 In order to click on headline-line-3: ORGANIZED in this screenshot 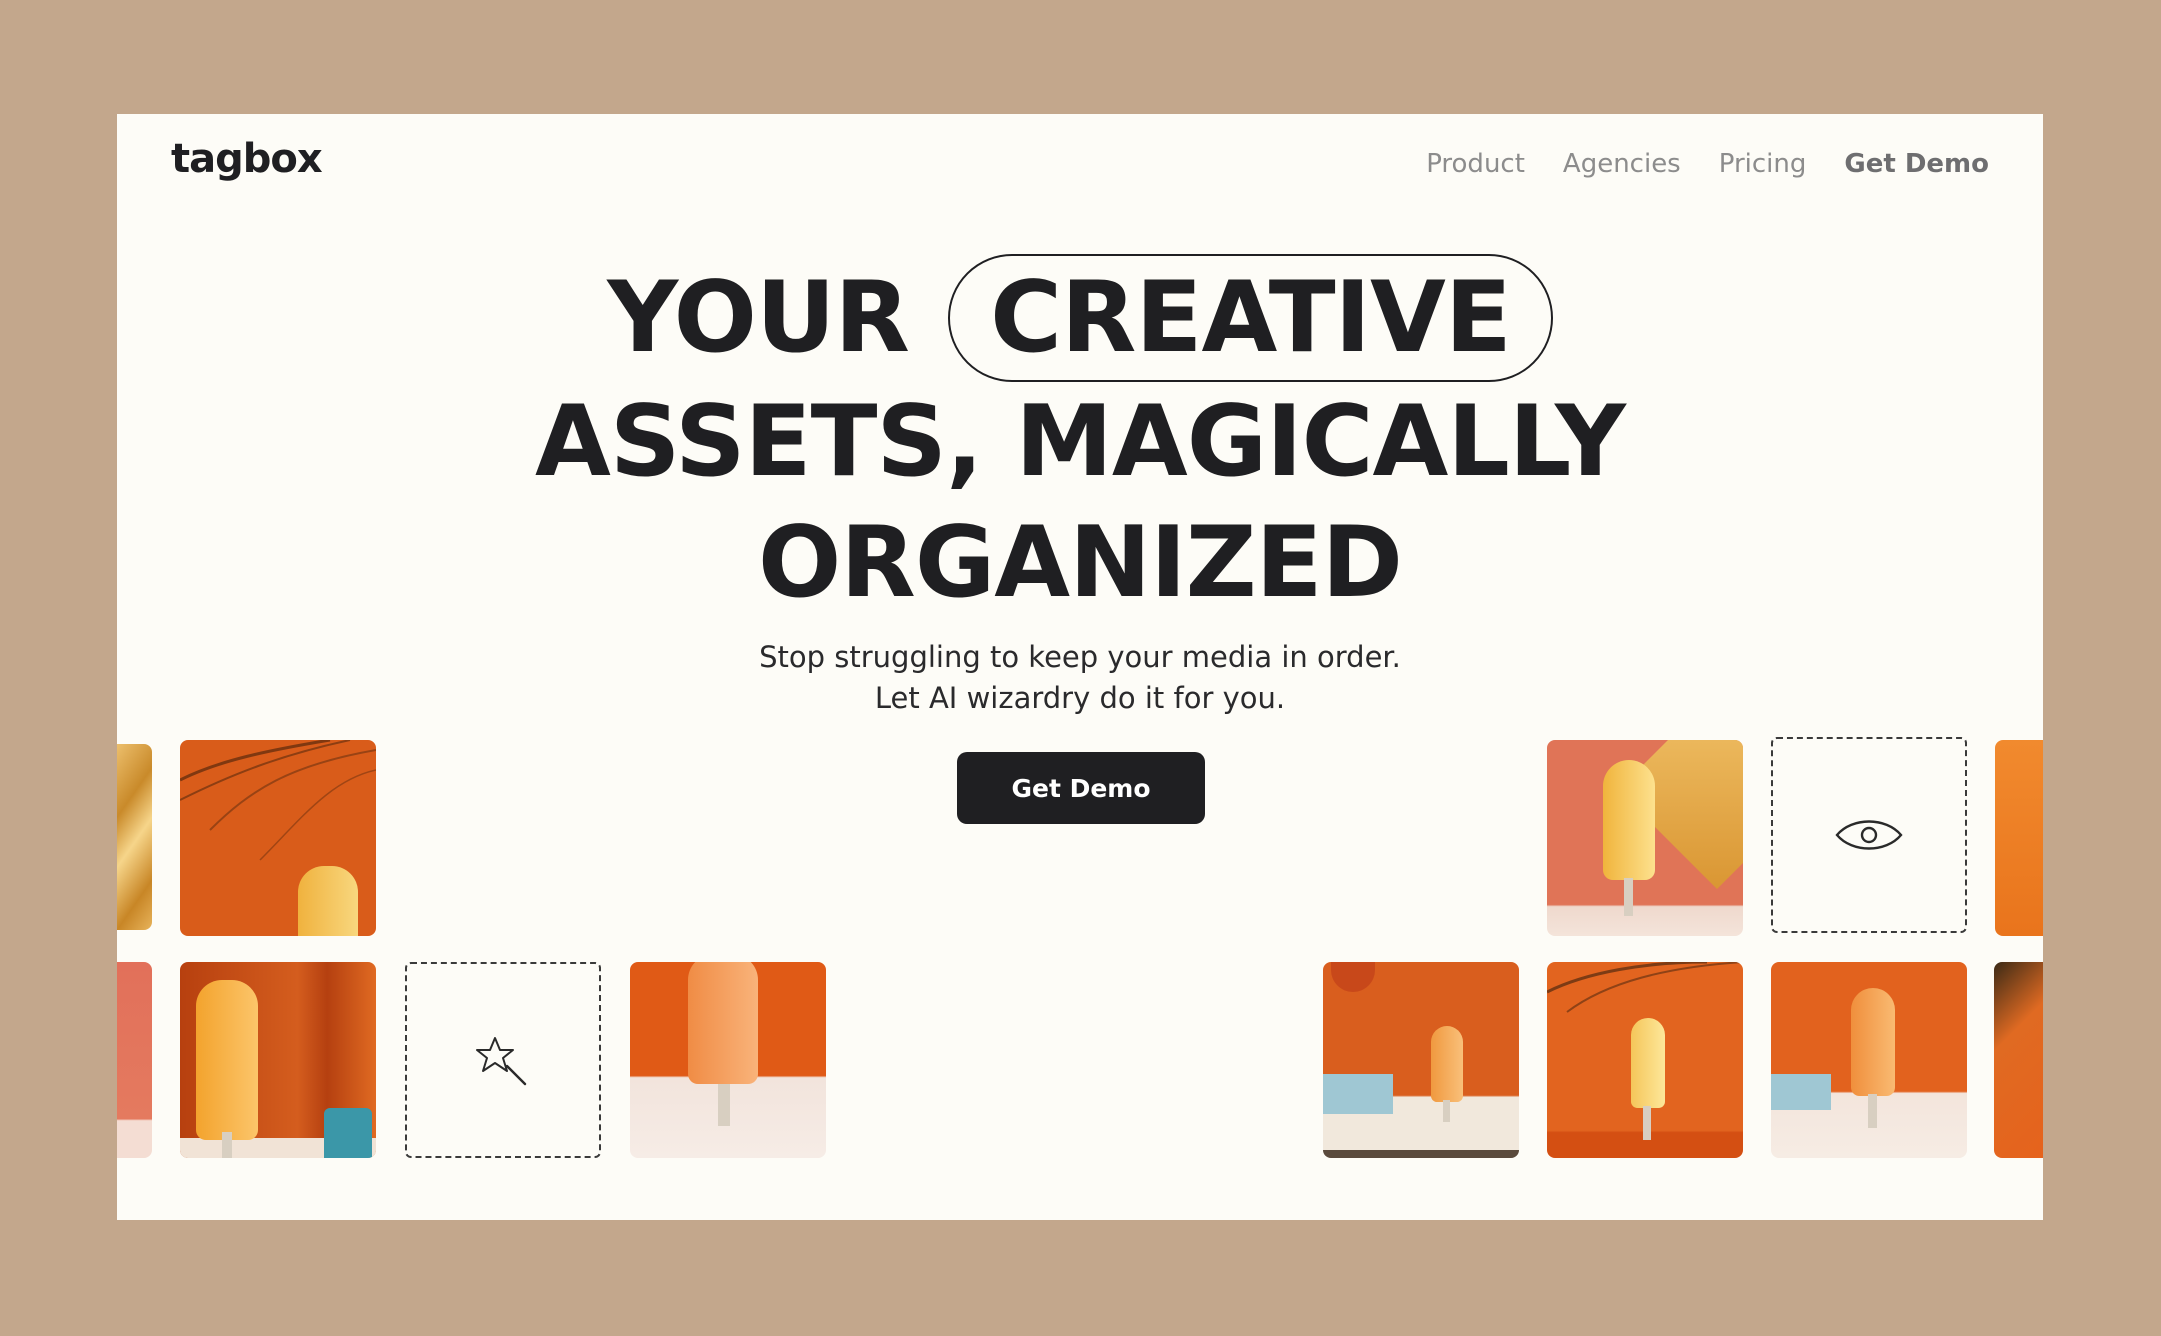, I will do `click(1080, 563)`.